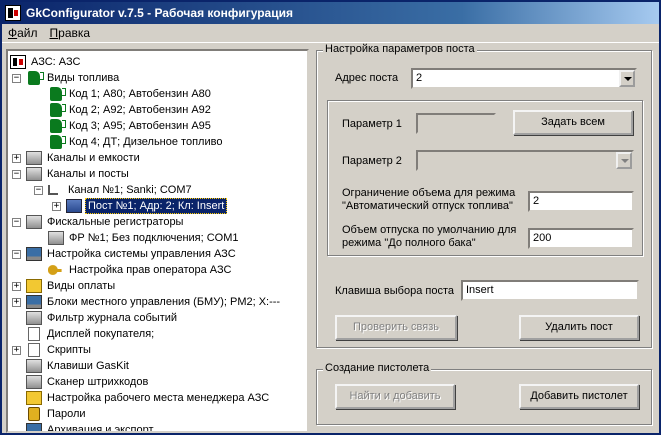 This screenshot has width=661, height=435. What do you see at coordinates (121, 190) in the screenshot?
I see `tree-node-channel-1: Канал №1; Sanki; COM7` at bounding box center [121, 190].